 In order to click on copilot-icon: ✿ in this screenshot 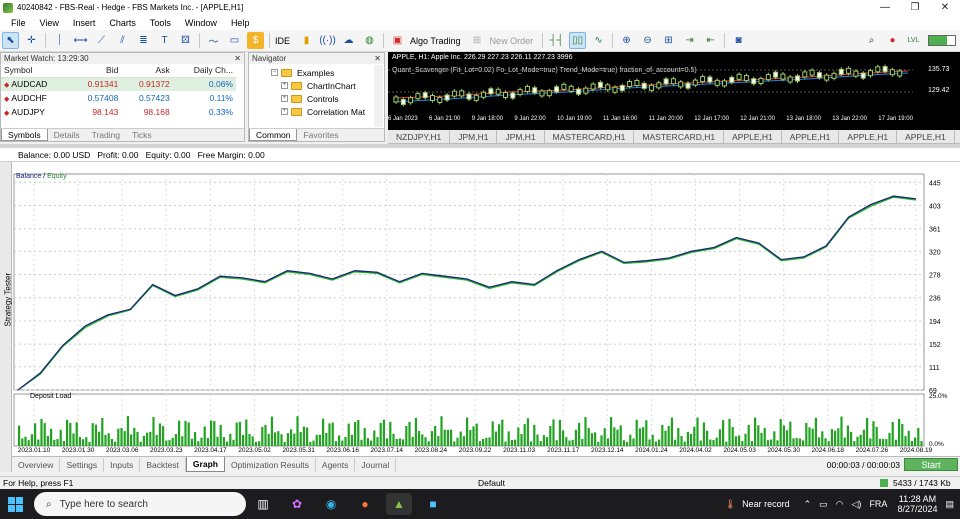, I will do `click(297, 504)`.